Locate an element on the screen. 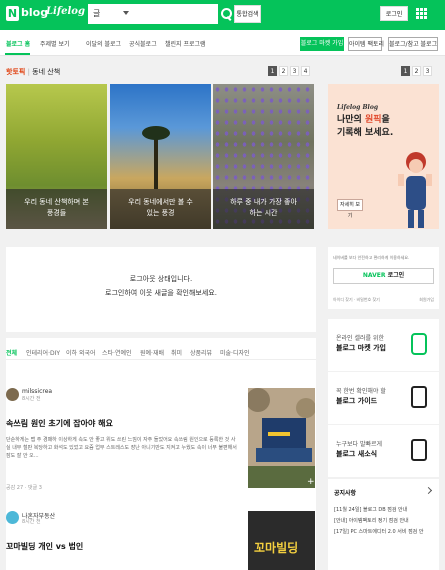  page-button: 4 is located at coordinates (305, 71).